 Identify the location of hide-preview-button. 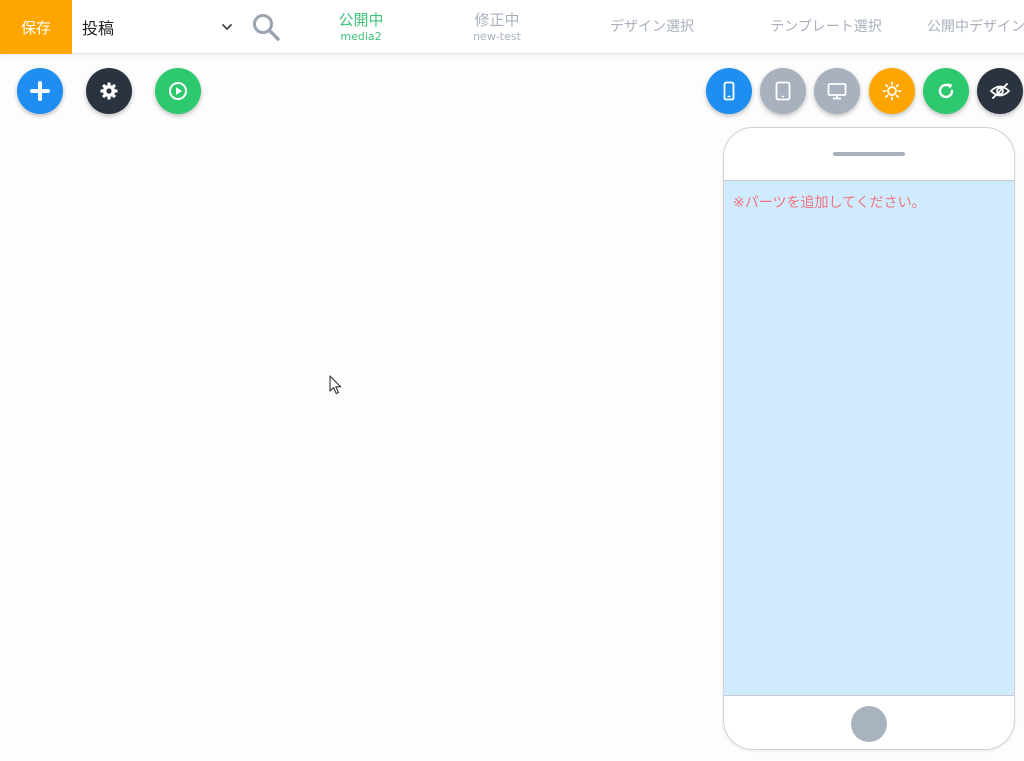
(1000, 91).